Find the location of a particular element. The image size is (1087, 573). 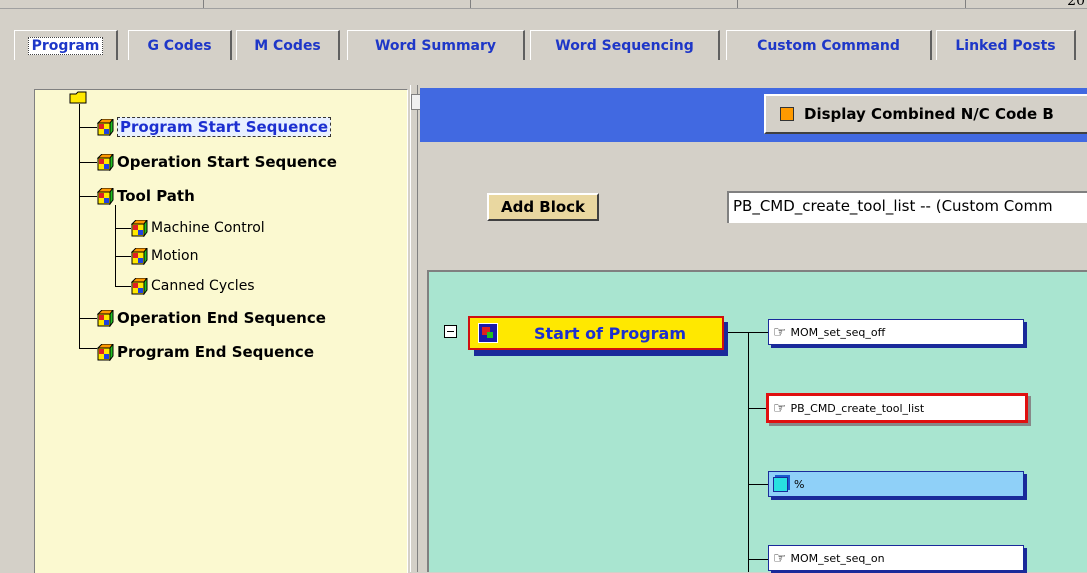

folder-icon is located at coordinates (78, 97).